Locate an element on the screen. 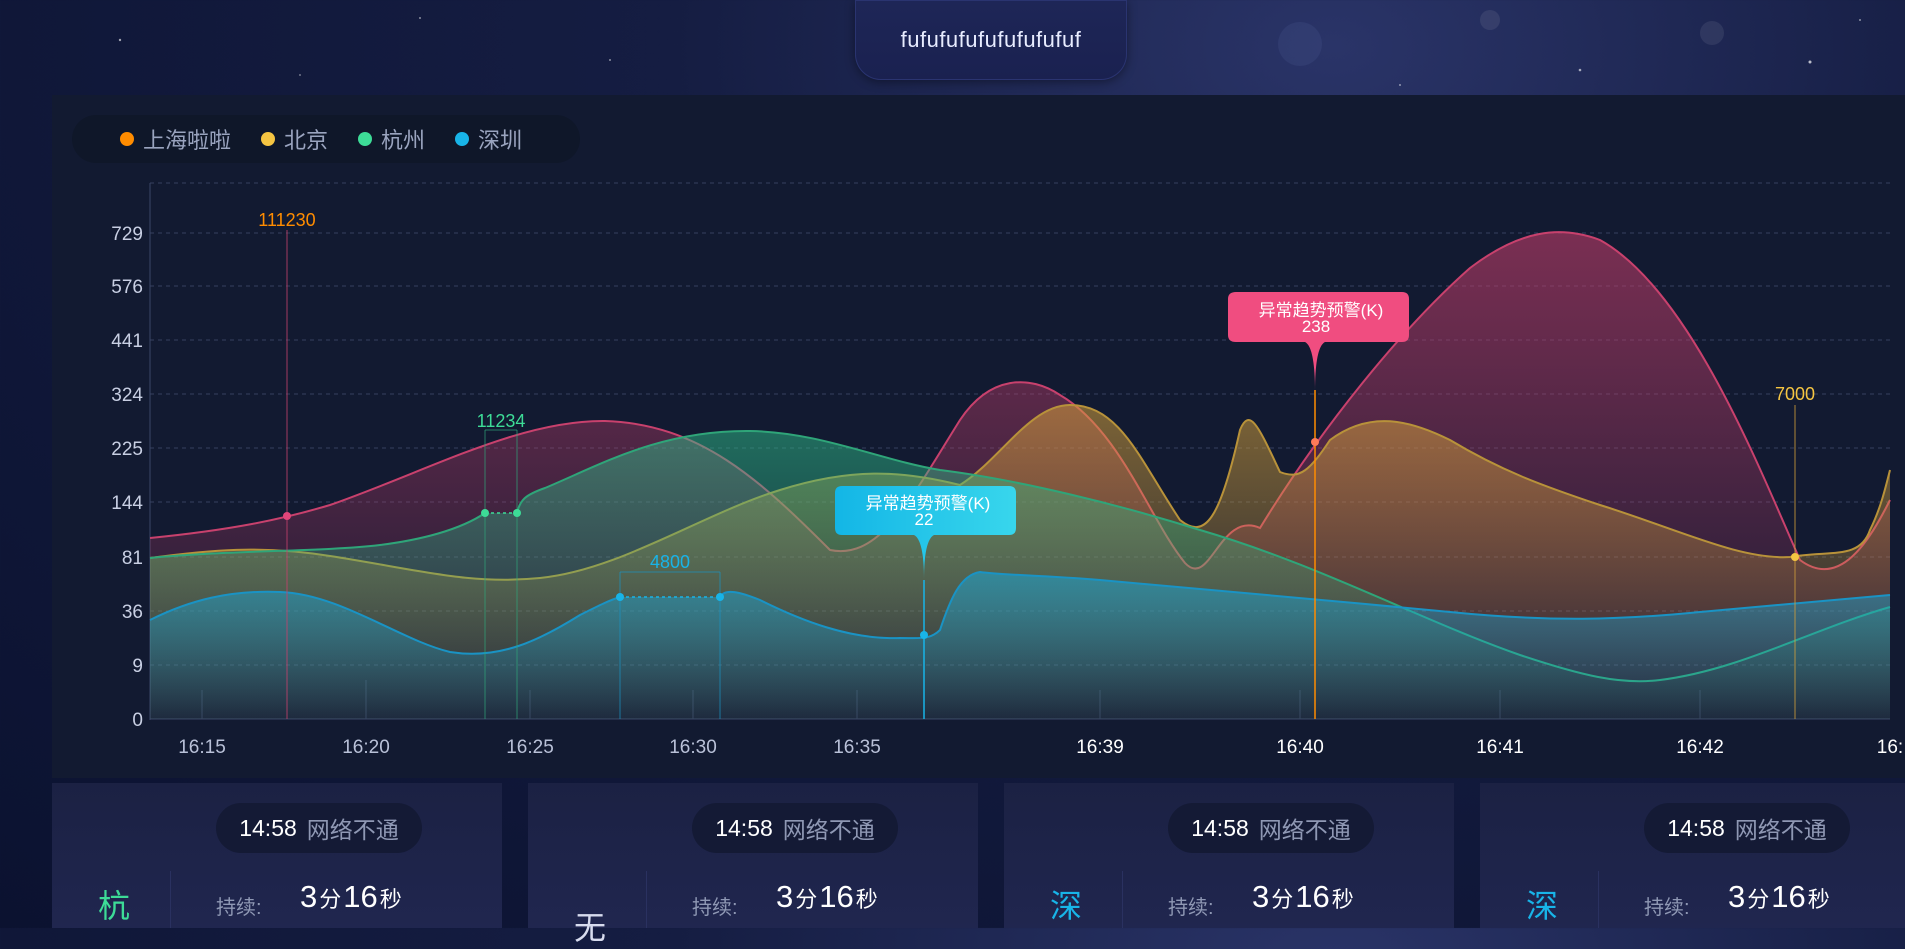 The image size is (1905, 949). page-title: fufufufufufufufufuf is located at coordinates (991, 39).